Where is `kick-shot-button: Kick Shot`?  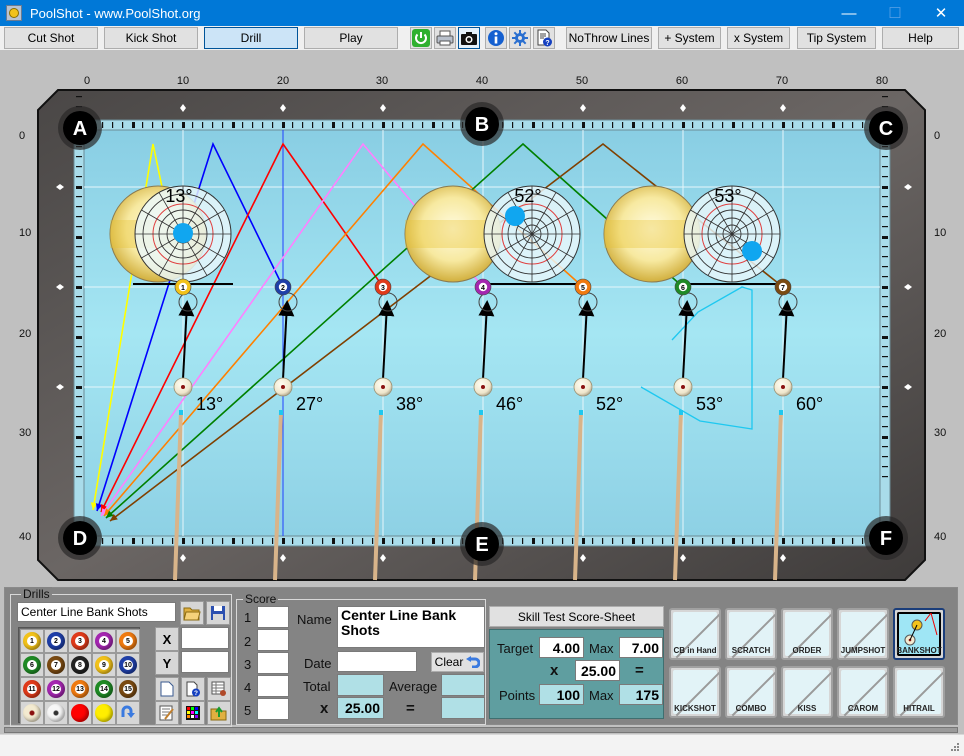 kick-shot-button: Kick Shot is located at coordinates (151, 38).